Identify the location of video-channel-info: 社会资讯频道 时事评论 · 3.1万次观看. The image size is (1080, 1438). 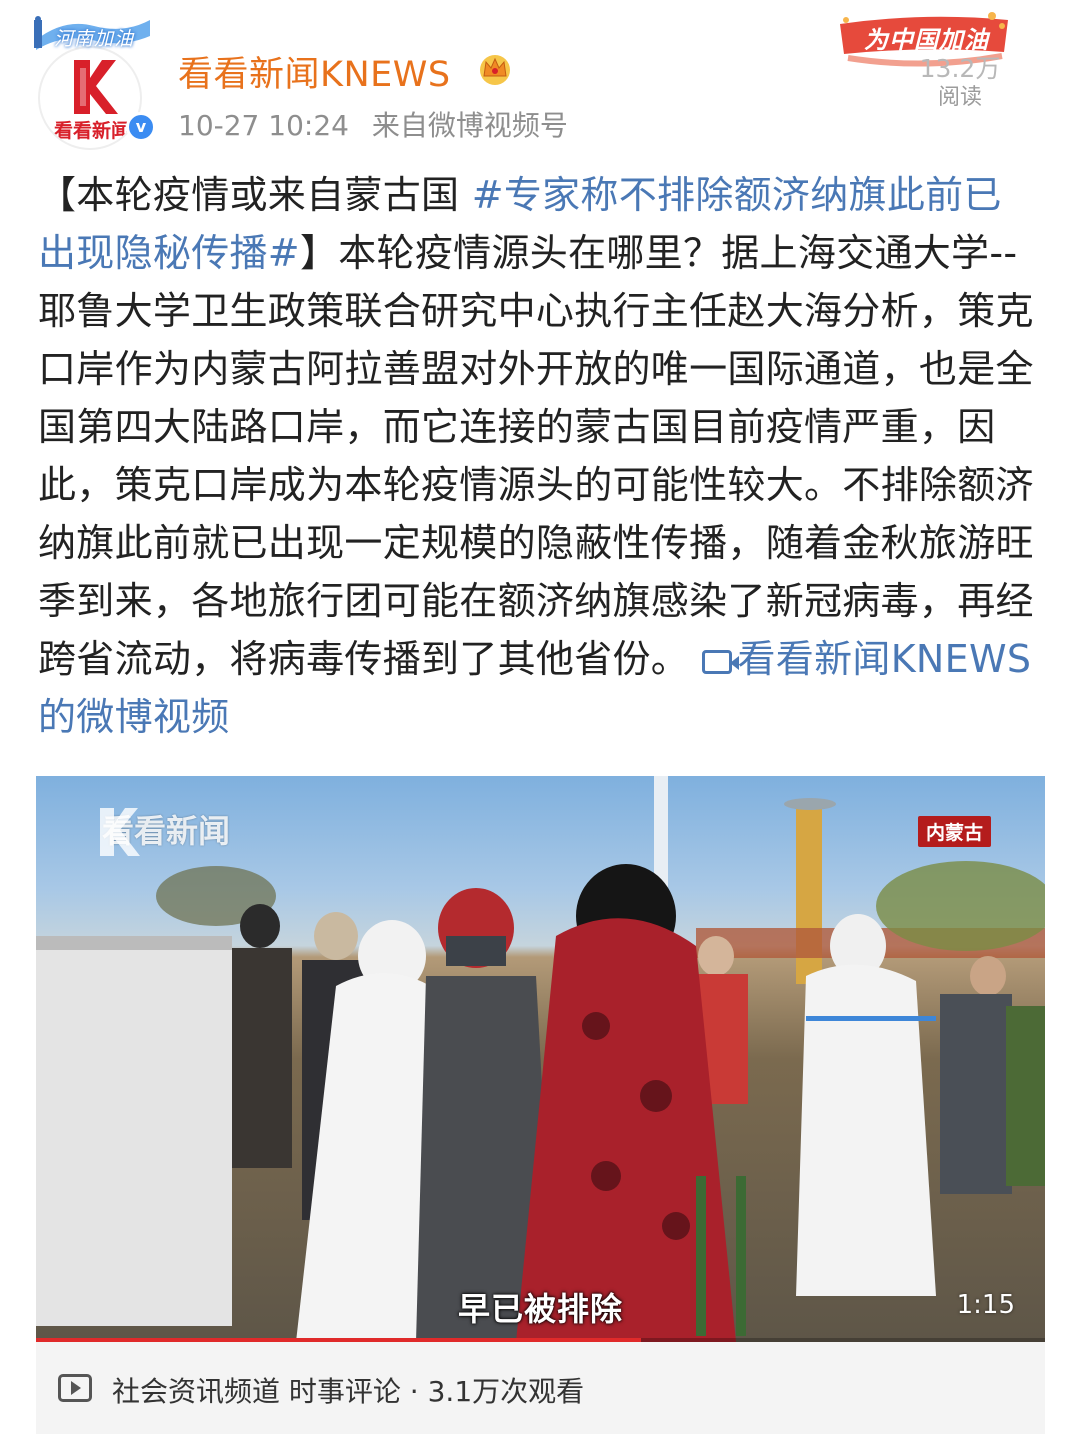
(348, 1391).